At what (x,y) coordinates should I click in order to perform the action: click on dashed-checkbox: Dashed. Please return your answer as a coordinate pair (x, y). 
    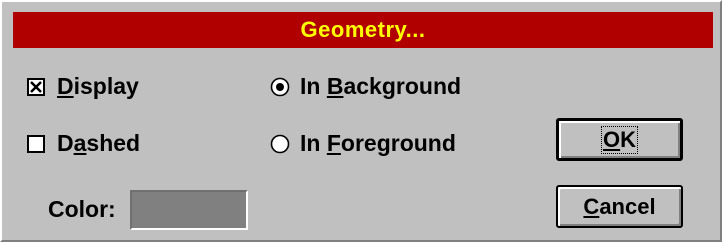
    Looking at the image, I should click on (83, 143).